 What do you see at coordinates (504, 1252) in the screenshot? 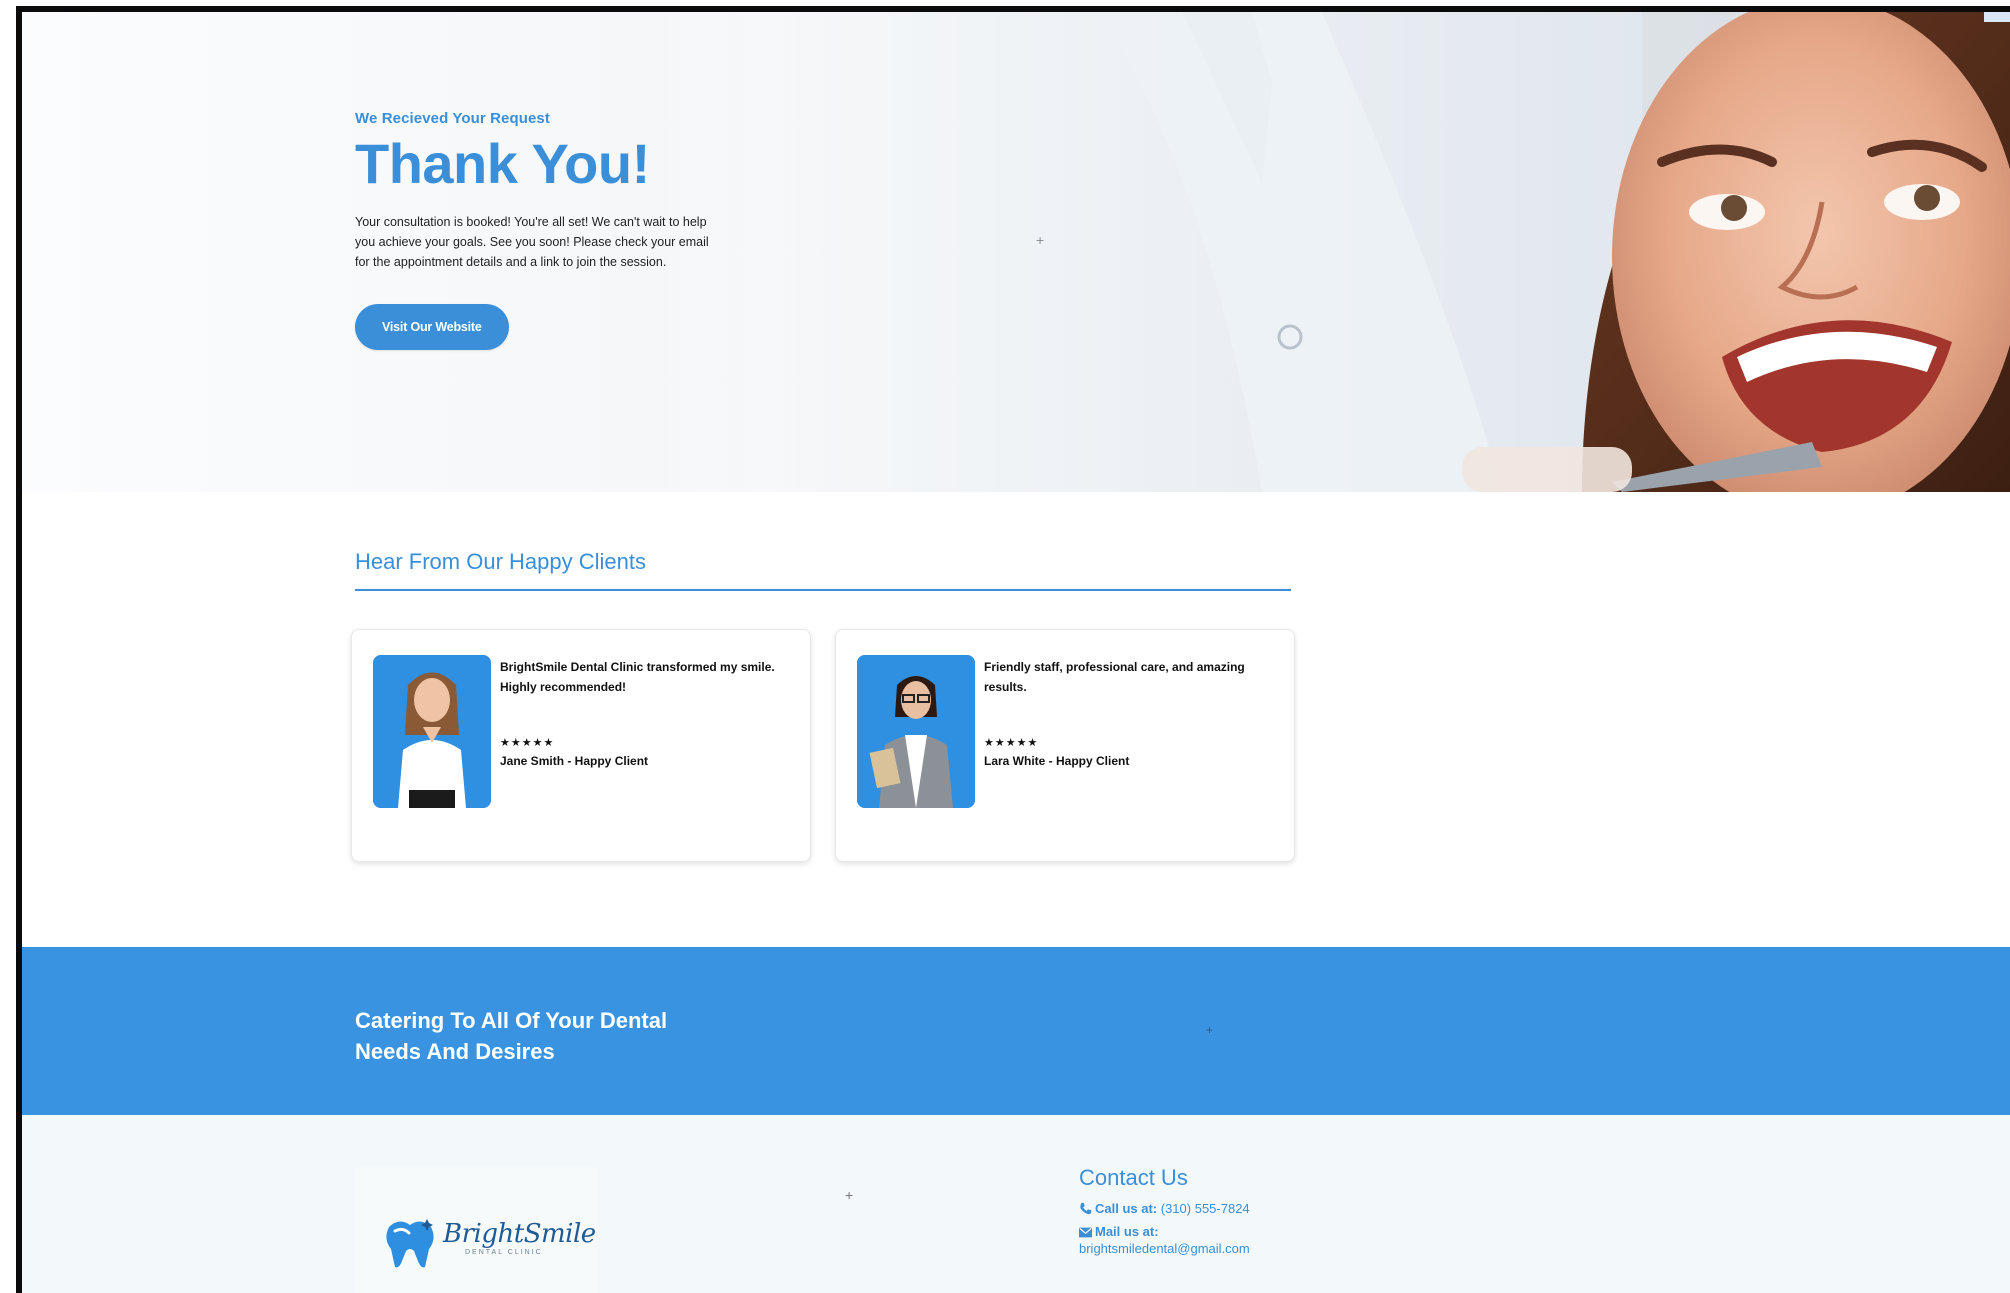
I see `logo-tagline: DENTAL CLINIC` at bounding box center [504, 1252].